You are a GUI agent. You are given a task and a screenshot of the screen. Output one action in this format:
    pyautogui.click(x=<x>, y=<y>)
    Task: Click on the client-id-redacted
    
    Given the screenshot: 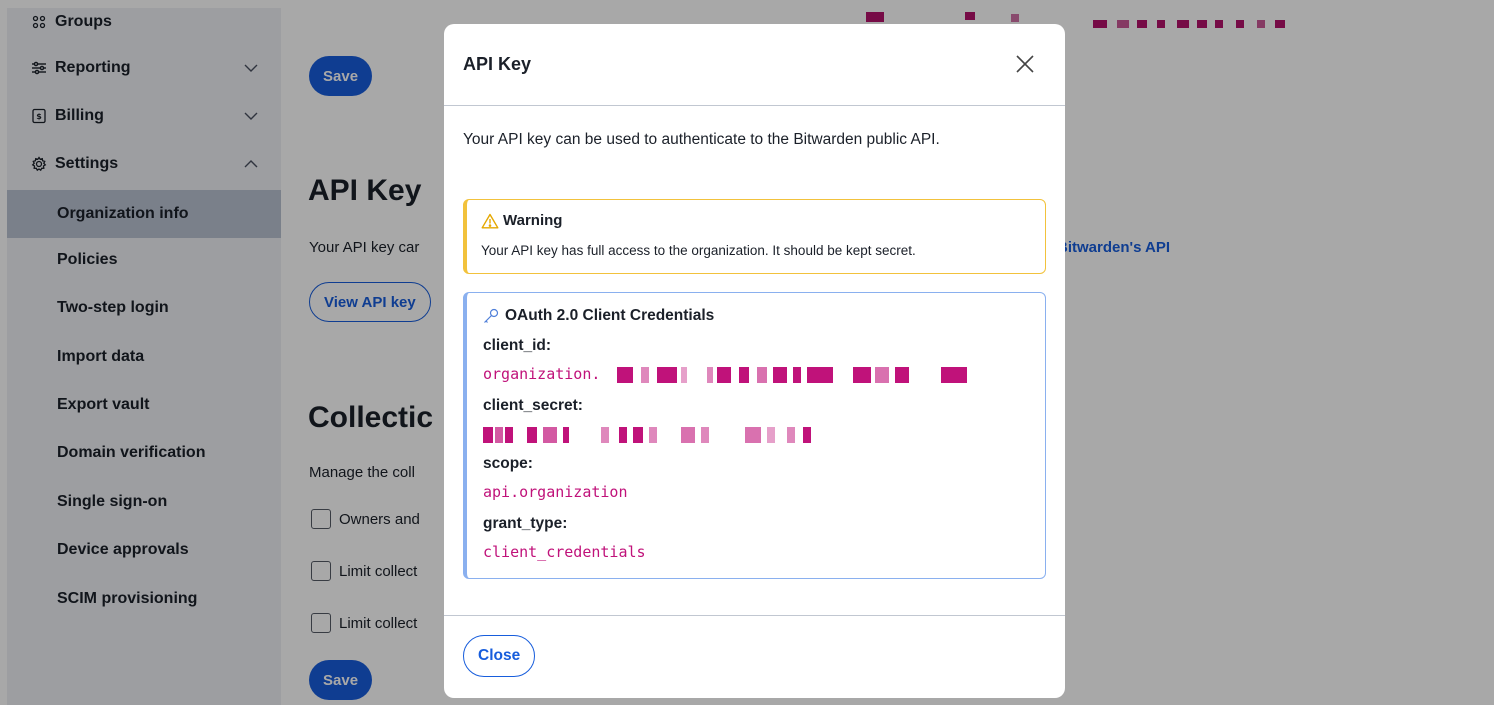 What is the action you would take?
    pyautogui.click(x=819, y=375)
    